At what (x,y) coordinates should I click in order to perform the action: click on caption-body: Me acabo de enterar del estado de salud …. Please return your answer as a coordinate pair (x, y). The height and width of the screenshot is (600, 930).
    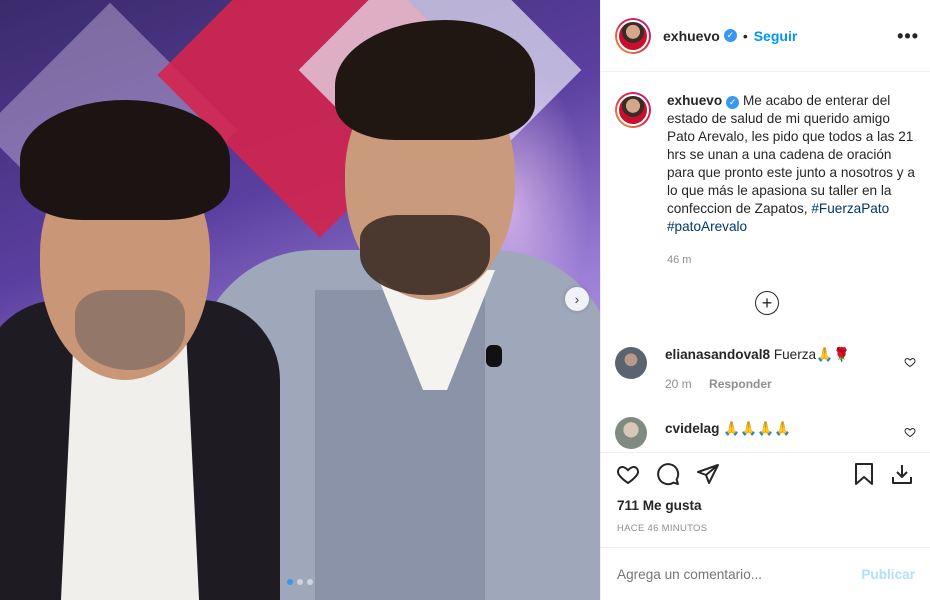
    Looking at the image, I should click on (791, 154).